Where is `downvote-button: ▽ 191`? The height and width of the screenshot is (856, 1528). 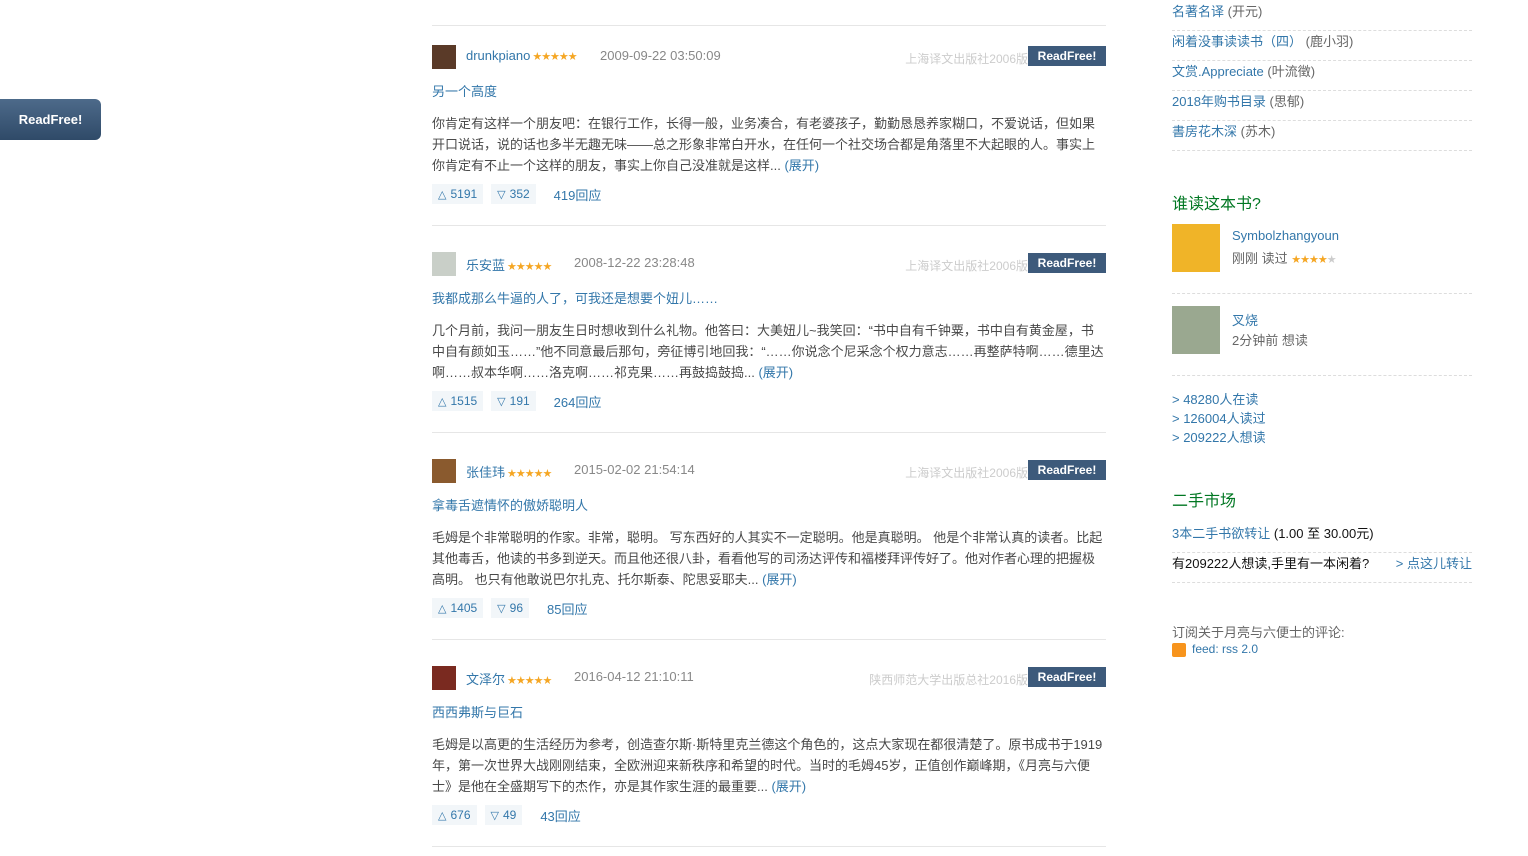 downvote-button: ▽ 191 is located at coordinates (513, 401).